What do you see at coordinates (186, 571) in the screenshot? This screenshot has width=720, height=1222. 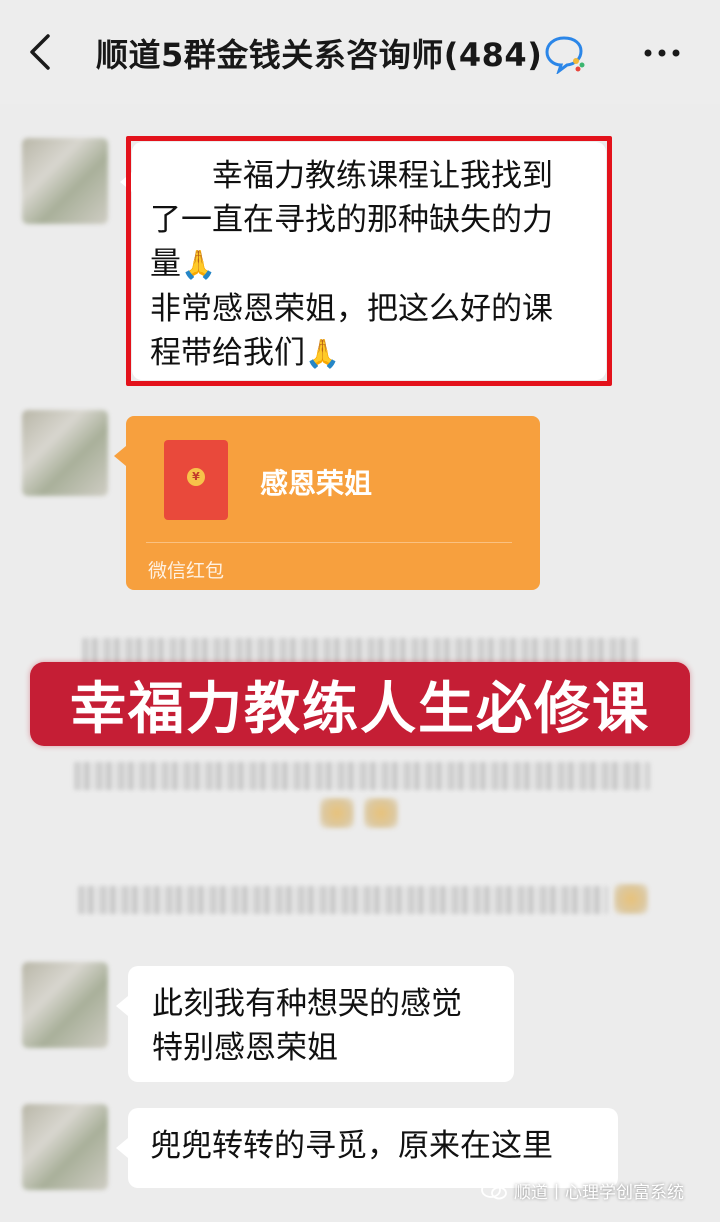 I see `red-packet-footer: 微信红包` at bounding box center [186, 571].